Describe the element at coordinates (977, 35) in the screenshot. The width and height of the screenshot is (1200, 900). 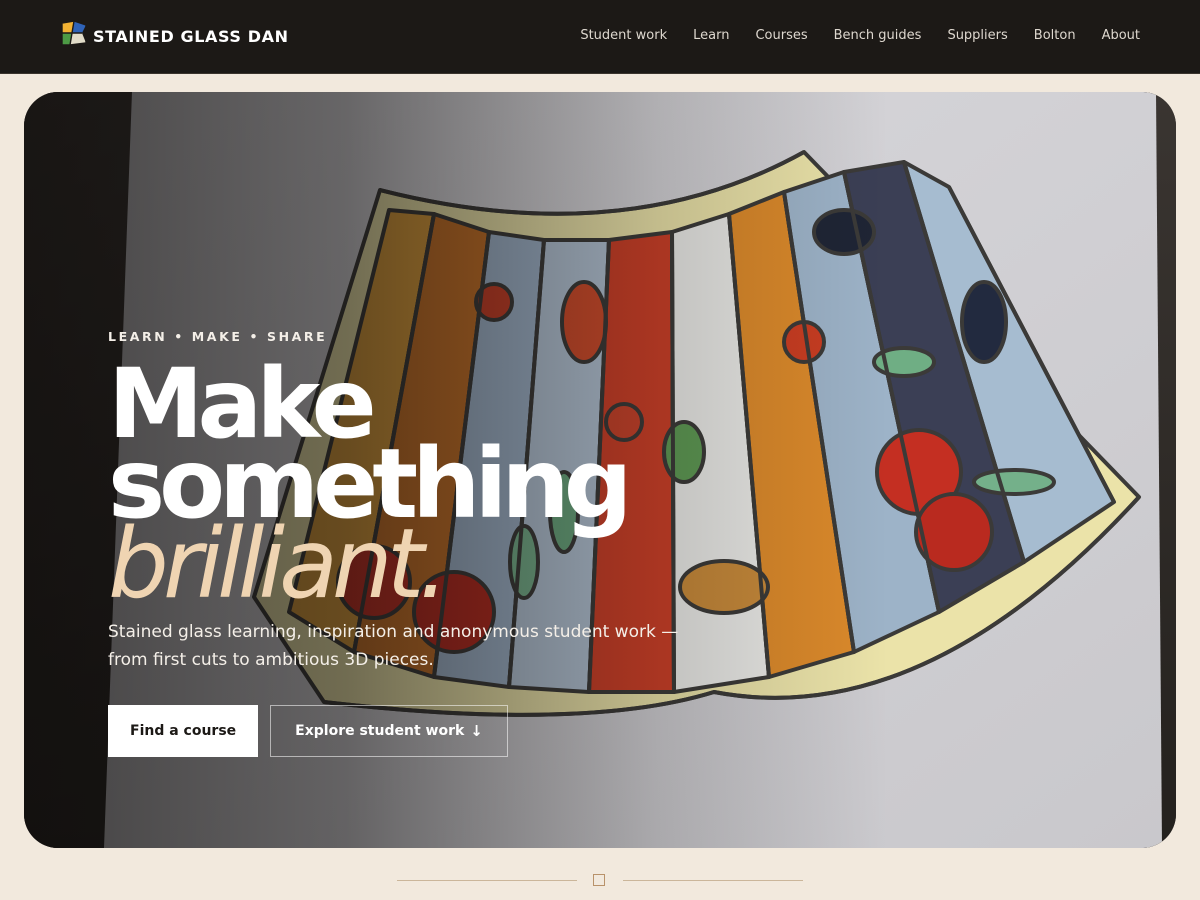
I see `nav-suppliers: Suppliers` at that location.